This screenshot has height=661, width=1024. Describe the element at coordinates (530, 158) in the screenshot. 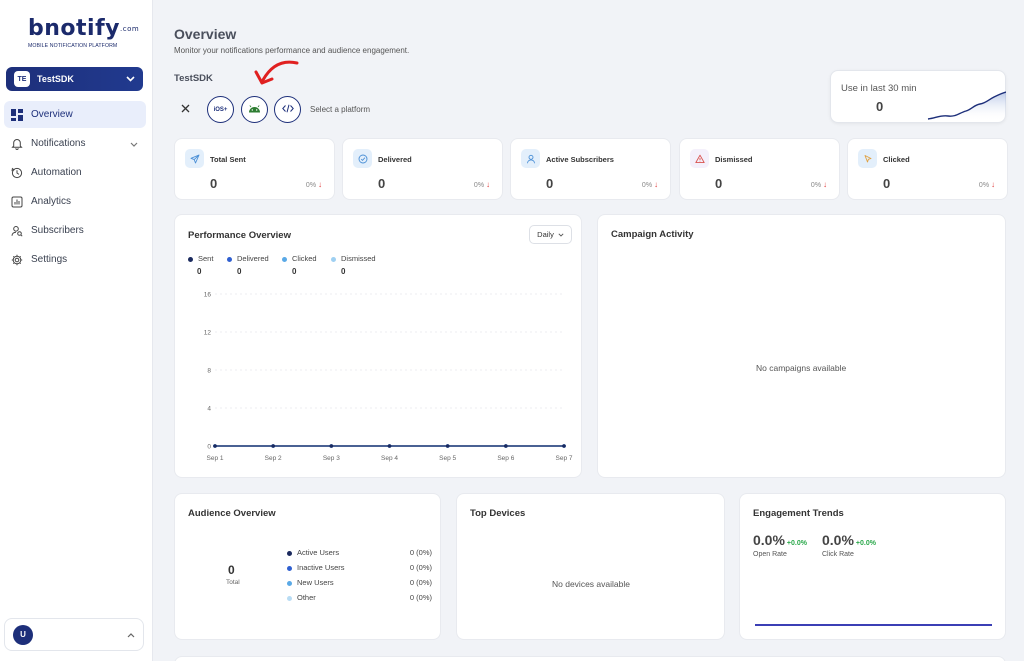

I see `user-icon` at that location.